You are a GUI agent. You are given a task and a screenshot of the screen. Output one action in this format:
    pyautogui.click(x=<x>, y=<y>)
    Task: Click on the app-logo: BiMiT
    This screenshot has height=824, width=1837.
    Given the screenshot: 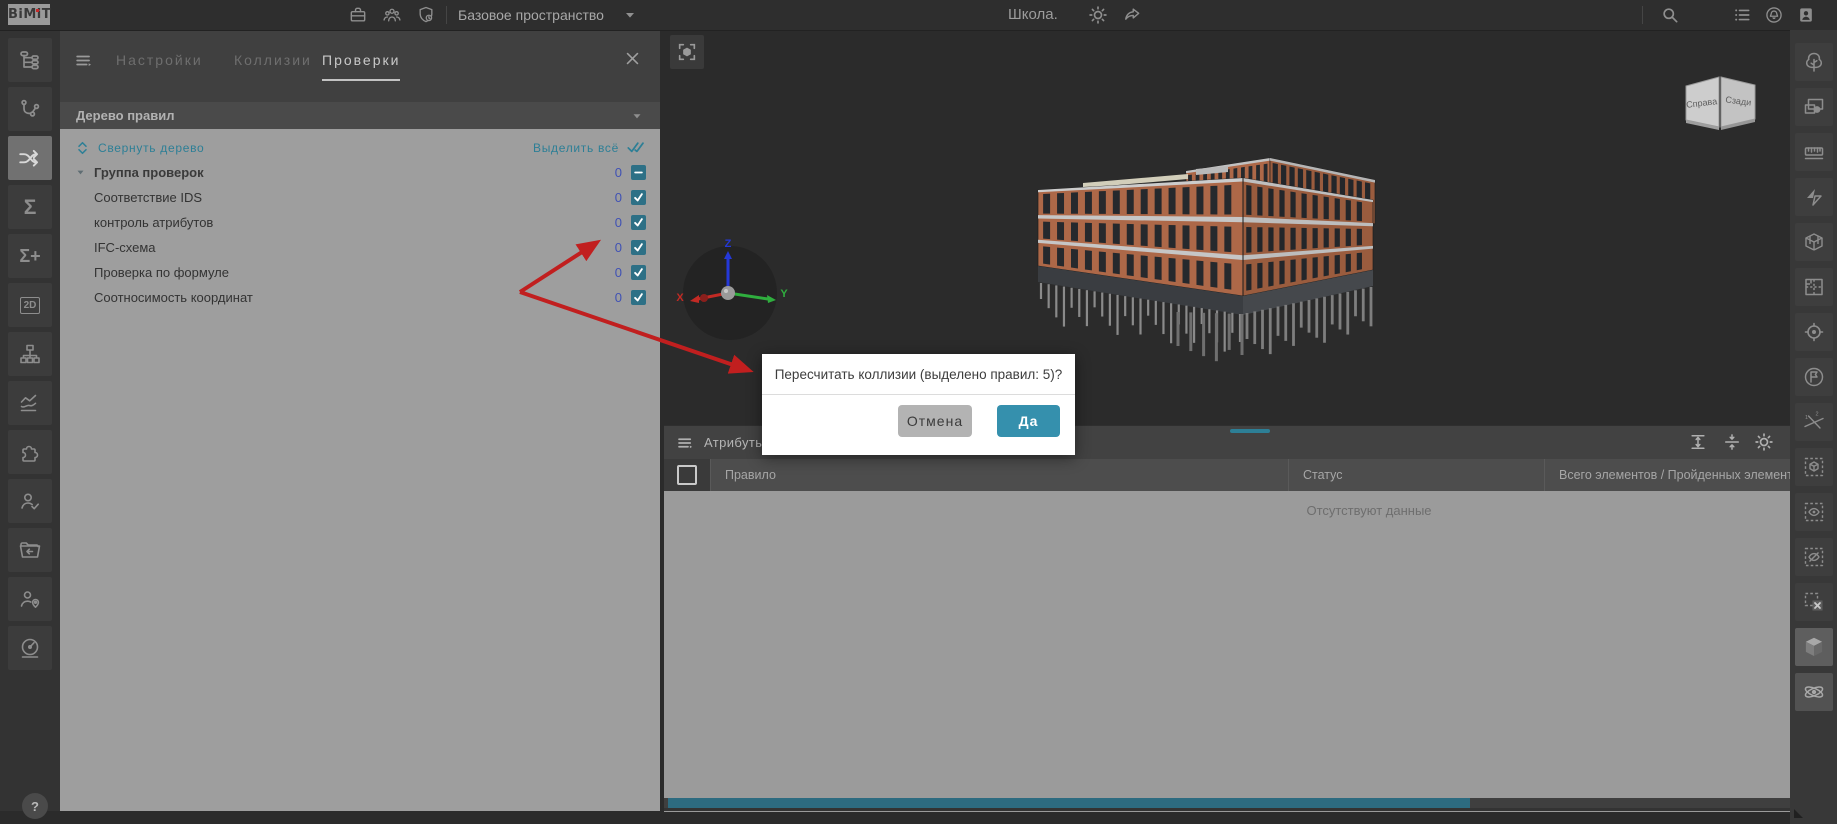 What is the action you would take?
    pyautogui.click(x=29, y=14)
    